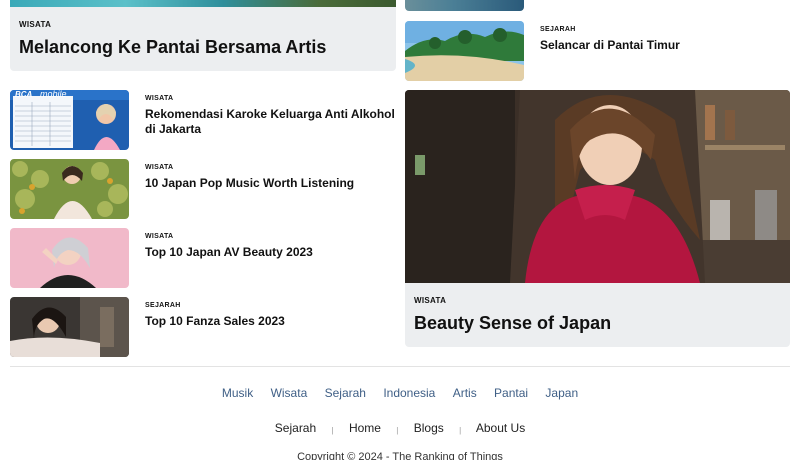 This screenshot has height=460, width=800. Describe the element at coordinates (295, 428) in the screenshot. I see `footer-nav-sejarah: Sejarah` at that location.